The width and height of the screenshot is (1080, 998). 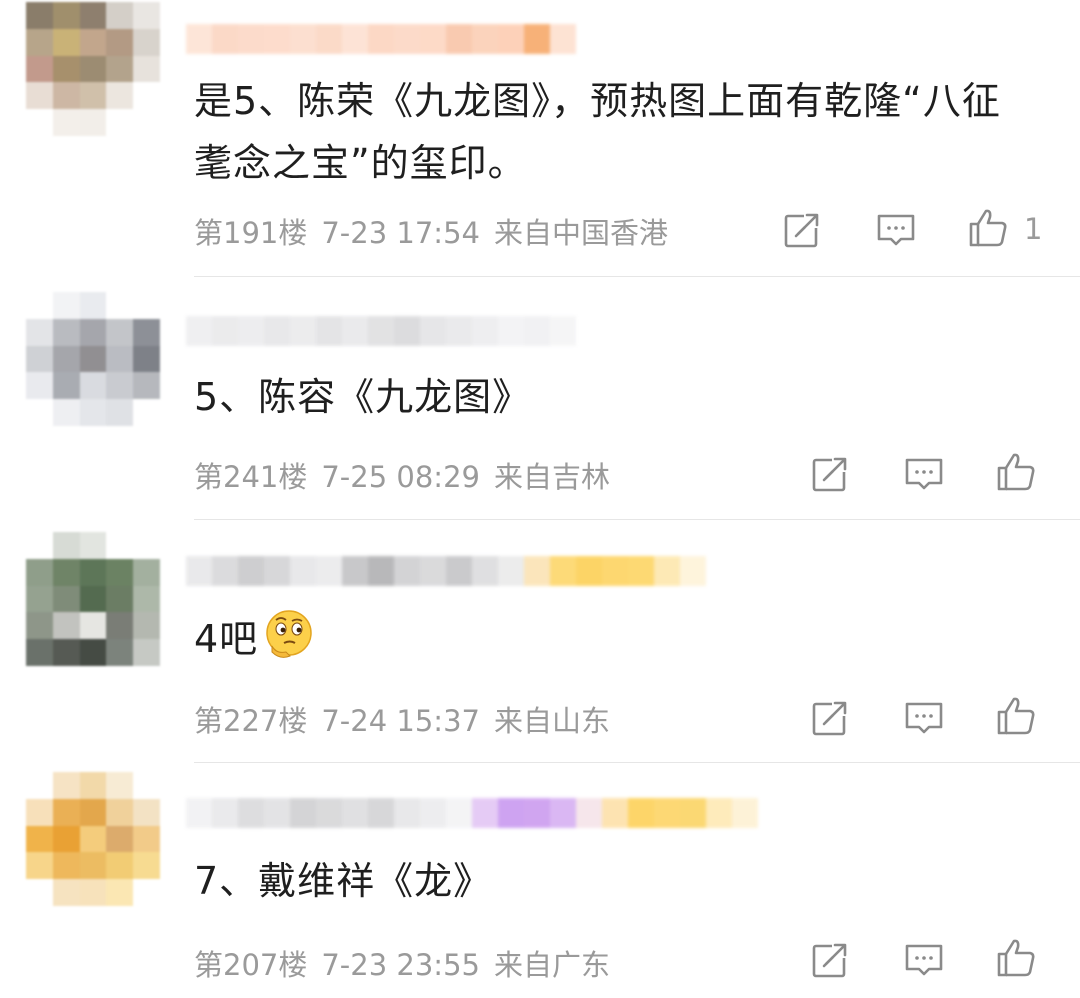 What do you see at coordinates (400, 477) in the screenshot?
I see `comment-date: 7-25 08:29` at bounding box center [400, 477].